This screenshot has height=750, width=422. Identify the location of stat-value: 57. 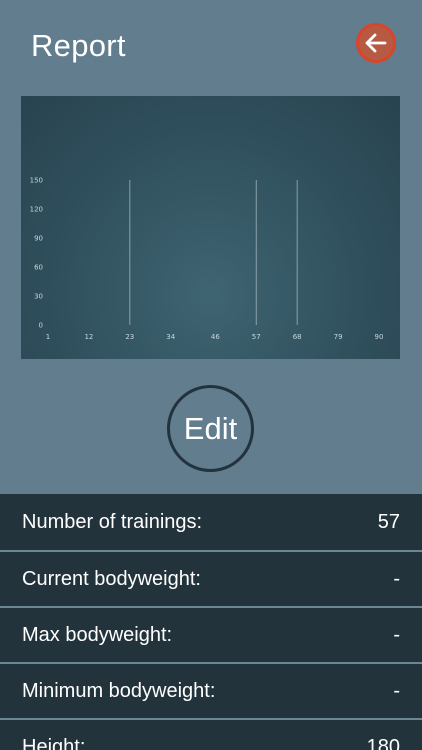
(388, 521).